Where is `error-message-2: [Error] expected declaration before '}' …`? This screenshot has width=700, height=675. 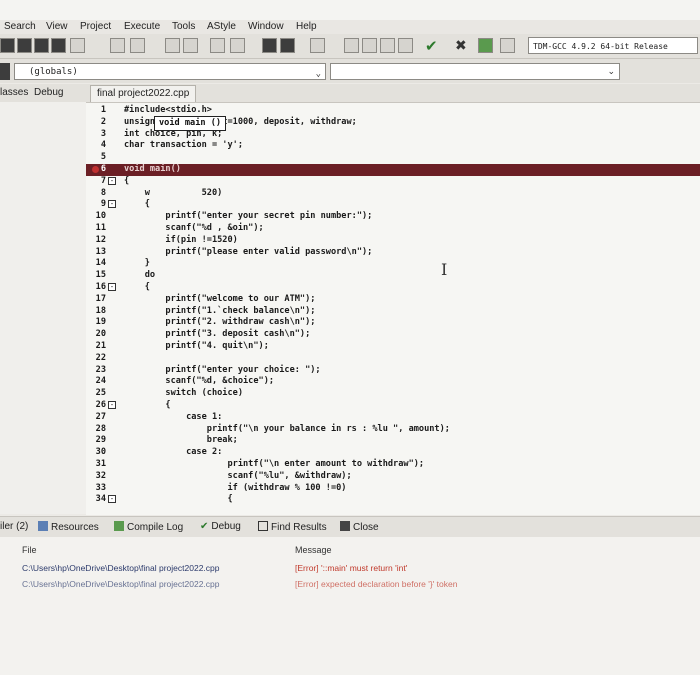
error-message-2: [Error] expected declaration before '}' … is located at coordinates (376, 584).